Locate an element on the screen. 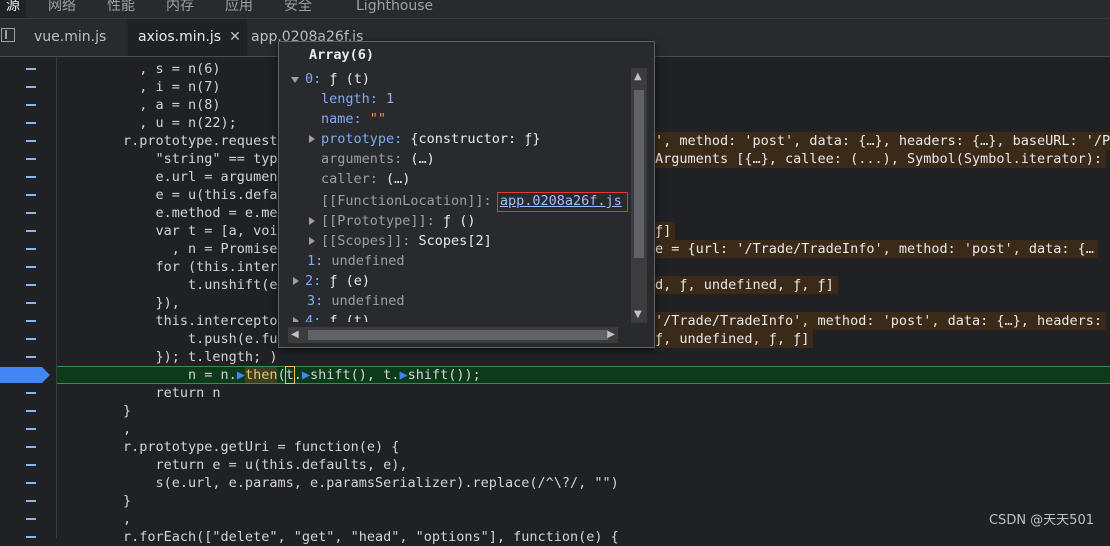 This screenshot has width=1110, height=546. row-key: 2: is located at coordinates (313, 281).